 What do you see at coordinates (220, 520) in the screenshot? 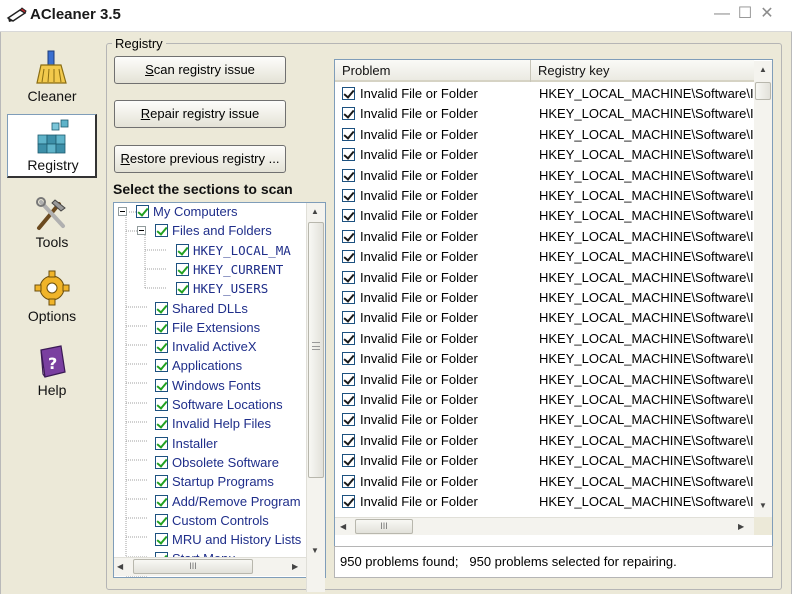
I see `tree-item-label: Custom Controls` at bounding box center [220, 520].